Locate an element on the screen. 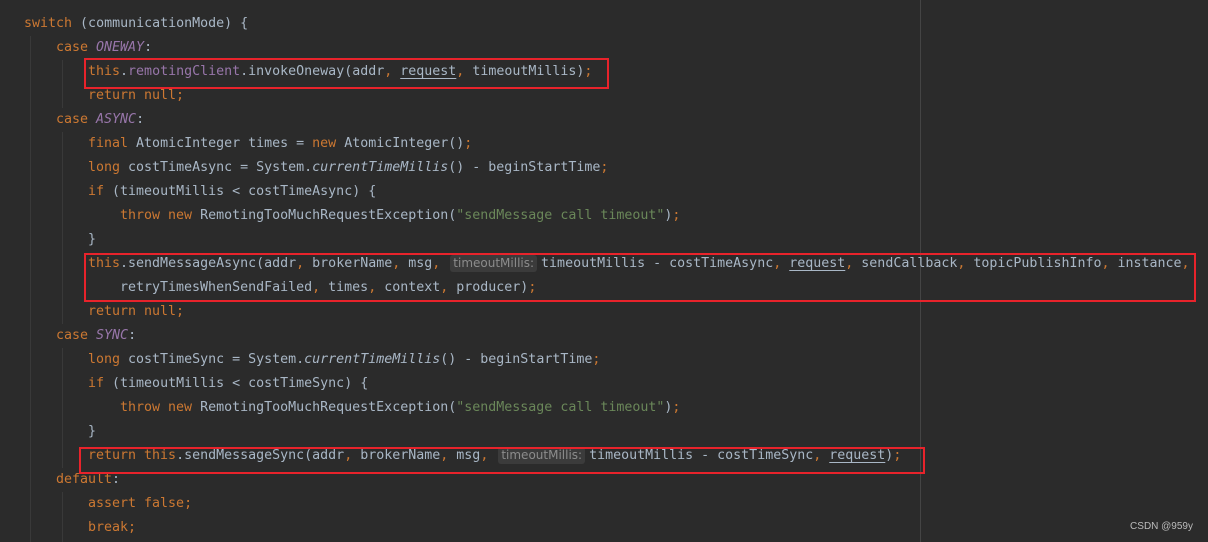 The height and width of the screenshot is (542, 1208). code-line: if (timeoutMillis < costTimeSync) { is located at coordinates (228, 384).